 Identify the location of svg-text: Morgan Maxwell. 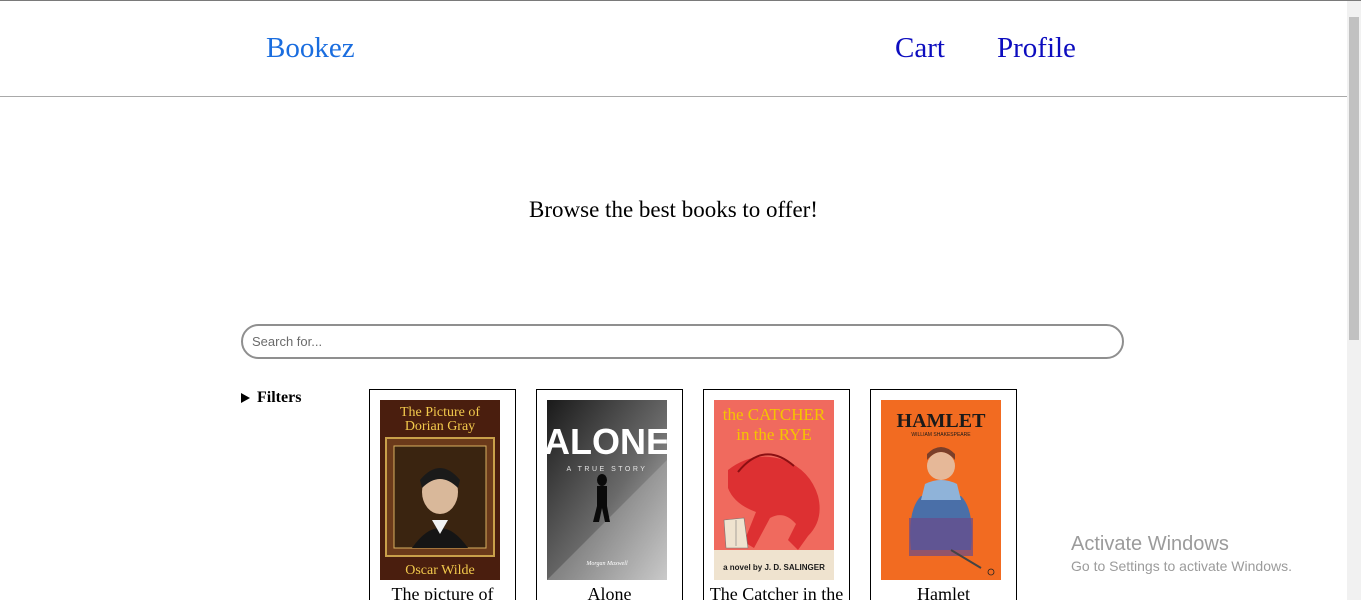
(606, 564).